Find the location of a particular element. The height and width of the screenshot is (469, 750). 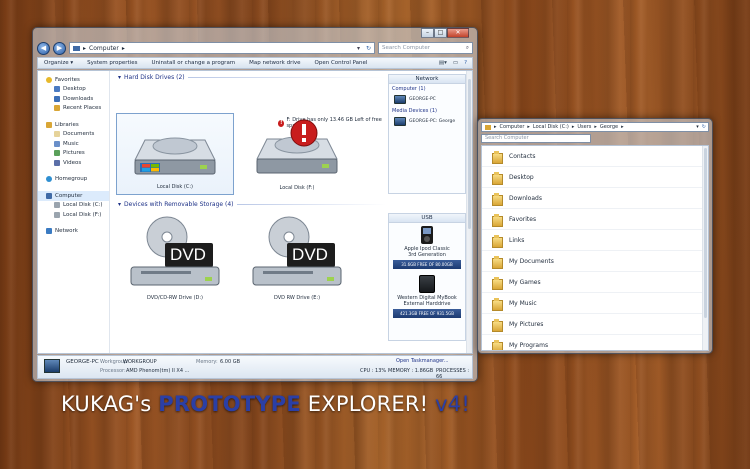

network-media-item: GEORGE-PC: George is located at coordinates (427, 121).